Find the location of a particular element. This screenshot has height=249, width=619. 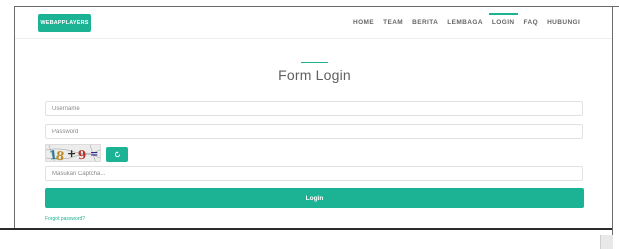

nav-item-login: LOGIN is located at coordinates (503, 19).